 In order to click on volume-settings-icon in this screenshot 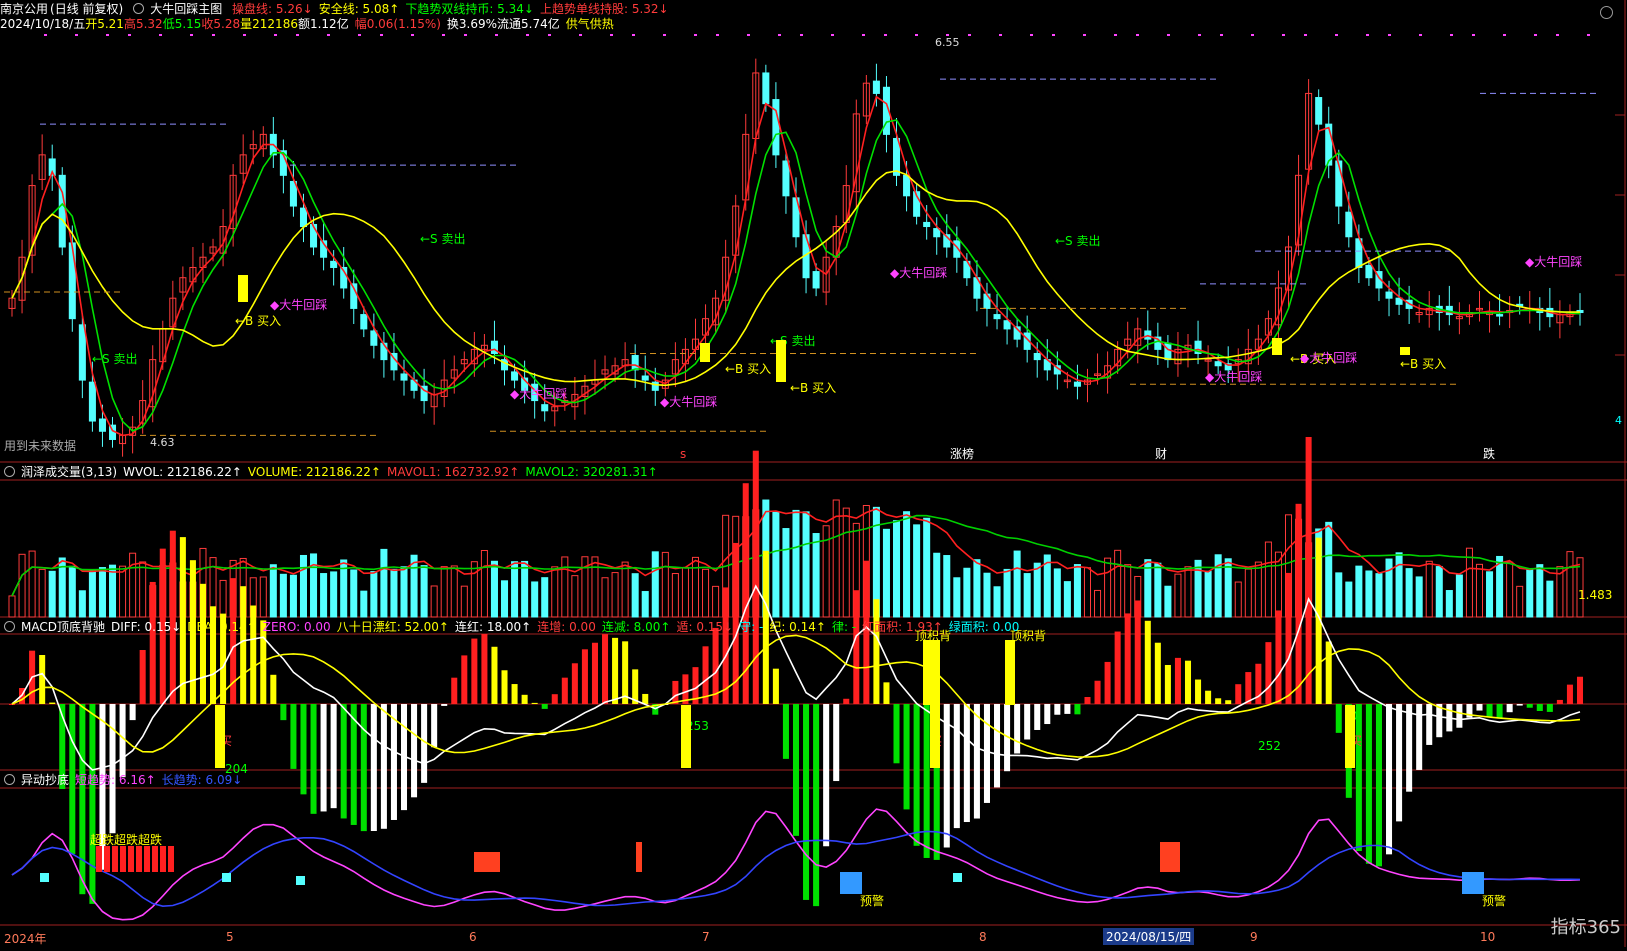, I will do `click(9, 471)`.